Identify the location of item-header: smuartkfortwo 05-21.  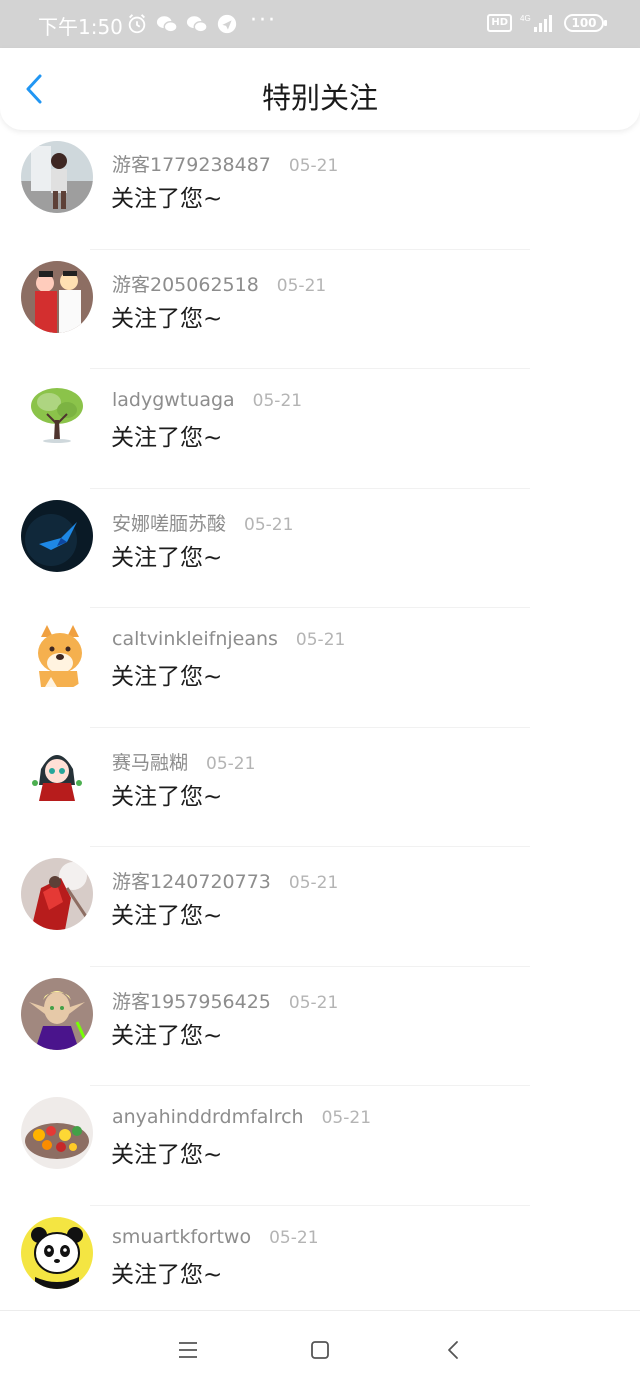
(215, 1237).